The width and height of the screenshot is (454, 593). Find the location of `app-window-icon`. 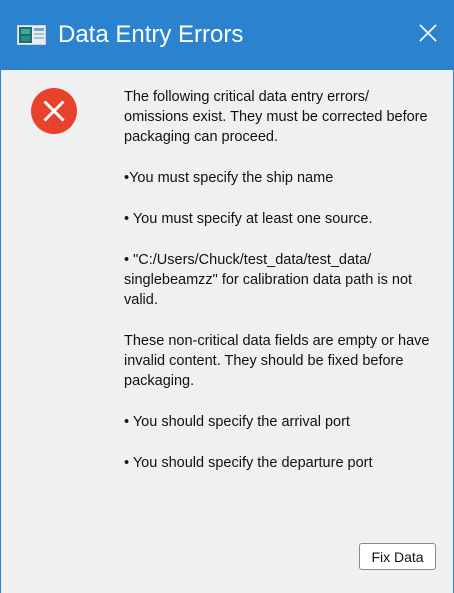

app-window-icon is located at coordinates (31, 35).